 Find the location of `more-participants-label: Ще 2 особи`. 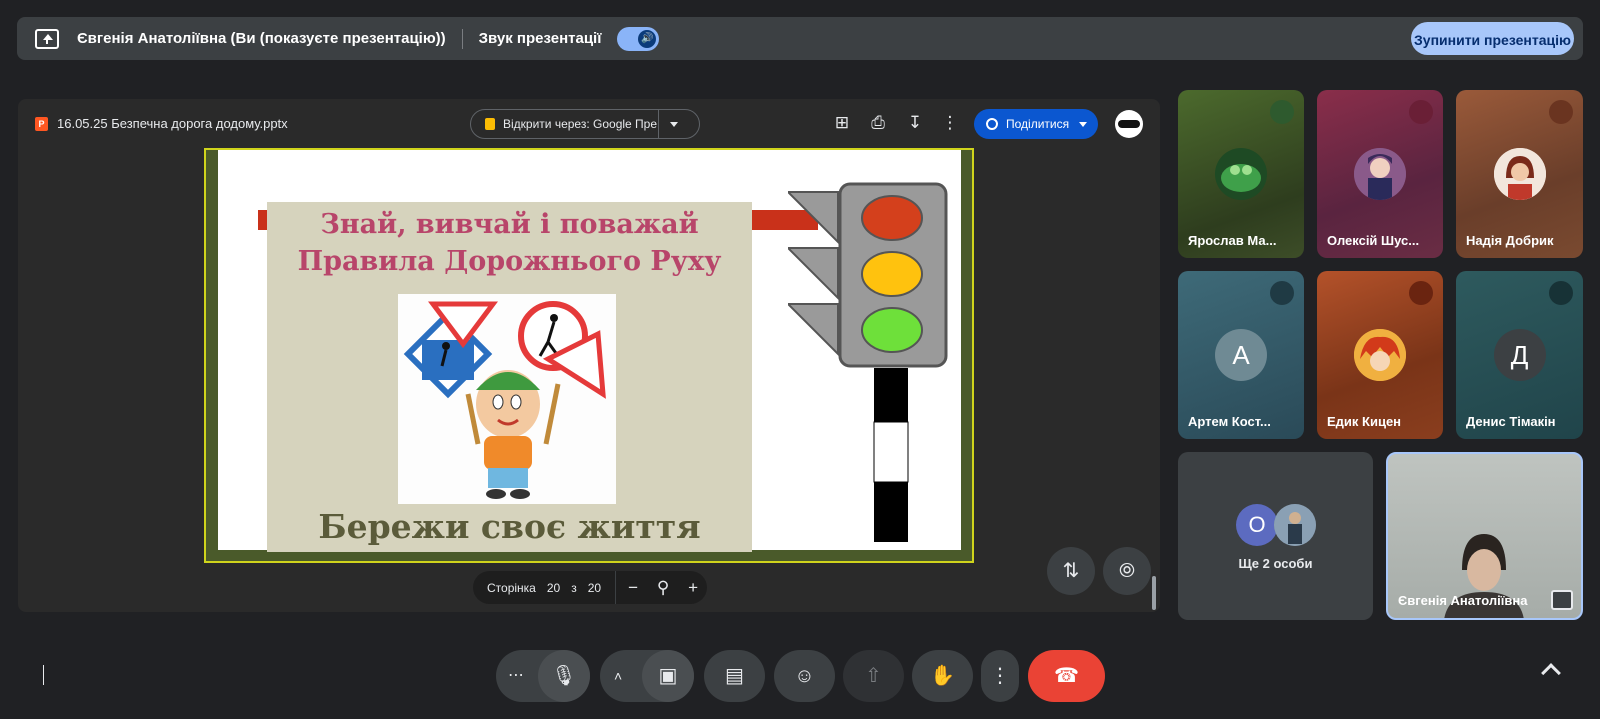

more-participants-label: Ще 2 особи is located at coordinates (1275, 563).